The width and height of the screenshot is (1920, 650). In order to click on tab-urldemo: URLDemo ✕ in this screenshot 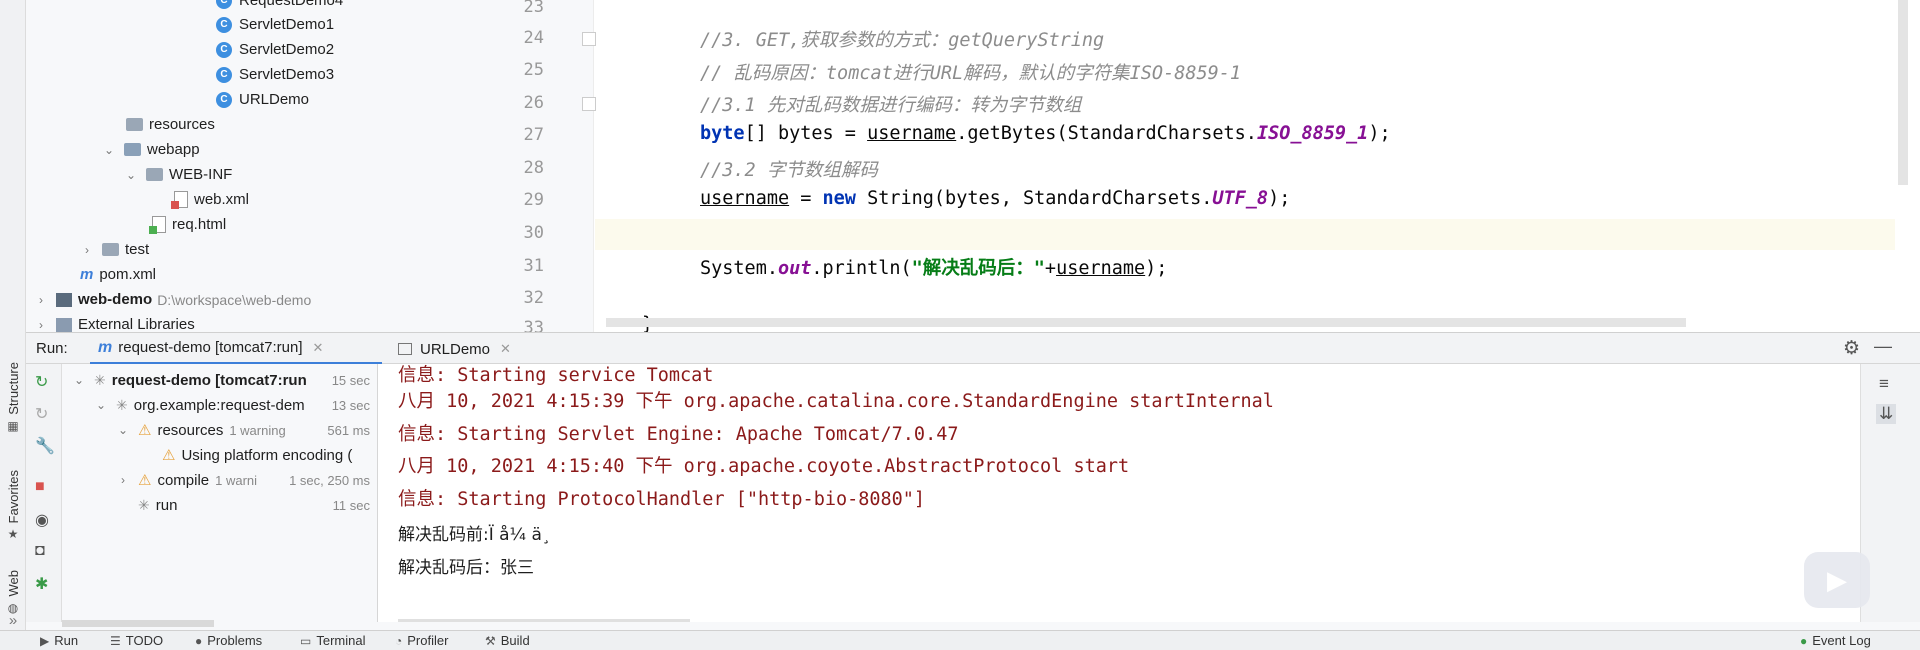, I will do `click(454, 349)`.